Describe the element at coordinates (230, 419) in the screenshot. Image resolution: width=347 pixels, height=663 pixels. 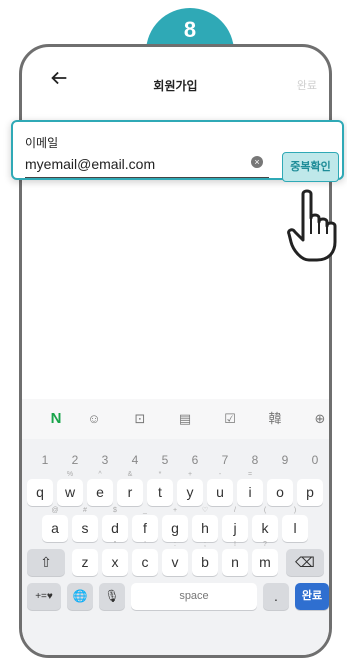
I see `clipboard-icon: ☑` at that location.